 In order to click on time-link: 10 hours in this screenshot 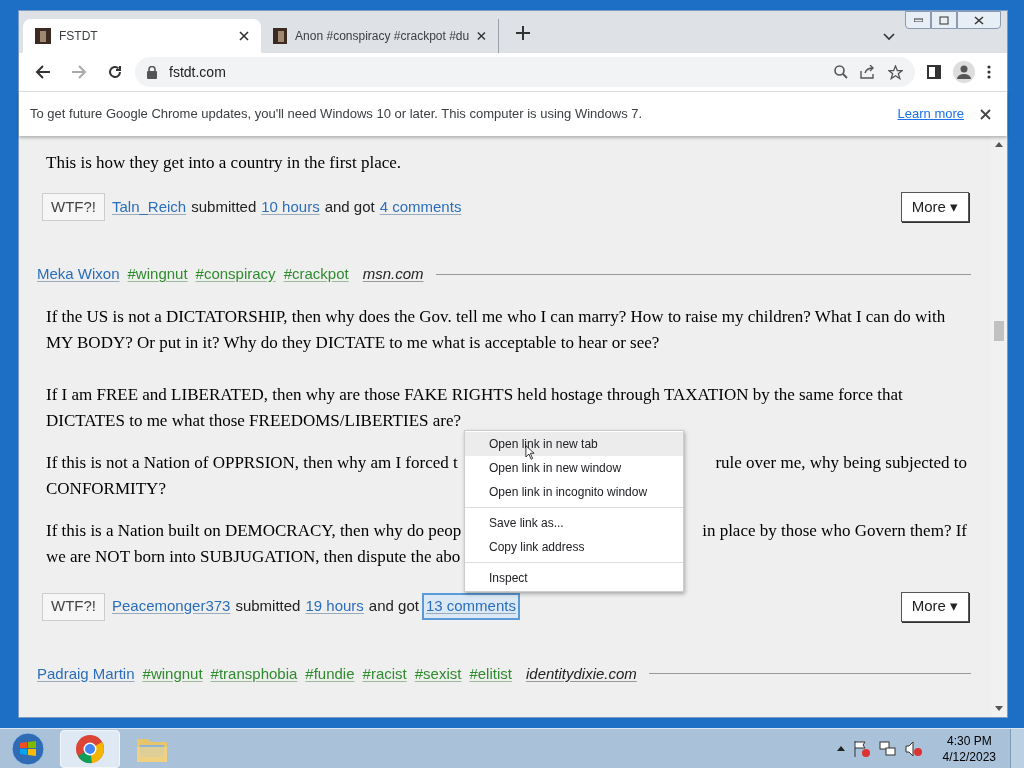, I will do `click(290, 207)`.